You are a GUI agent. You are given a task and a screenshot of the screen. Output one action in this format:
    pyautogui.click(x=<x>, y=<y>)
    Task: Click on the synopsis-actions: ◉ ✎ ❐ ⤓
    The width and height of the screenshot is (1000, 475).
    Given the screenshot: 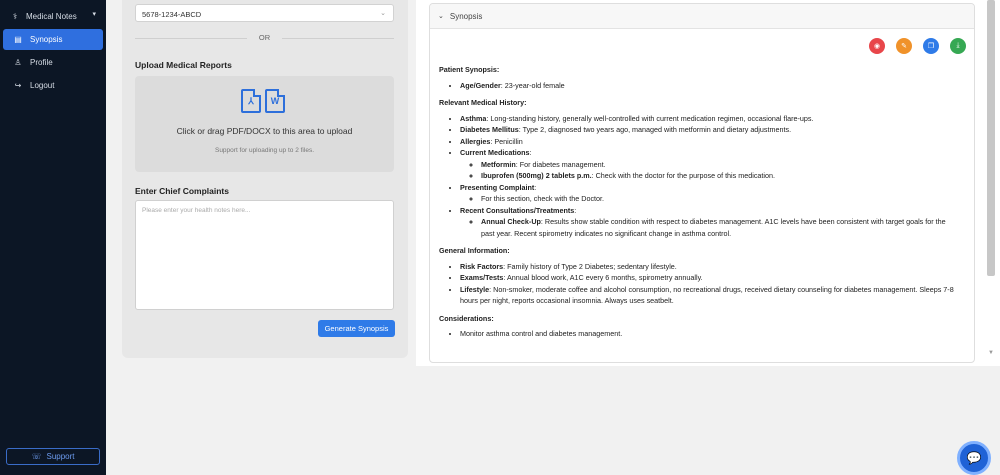 What is the action you would take?
    pyautogui.click(x=917, y=46)
    